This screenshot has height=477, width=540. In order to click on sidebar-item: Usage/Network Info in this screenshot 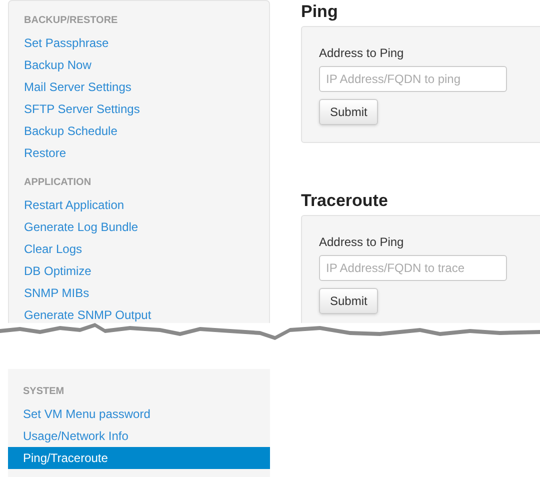, I will do `click(139, 436)`.